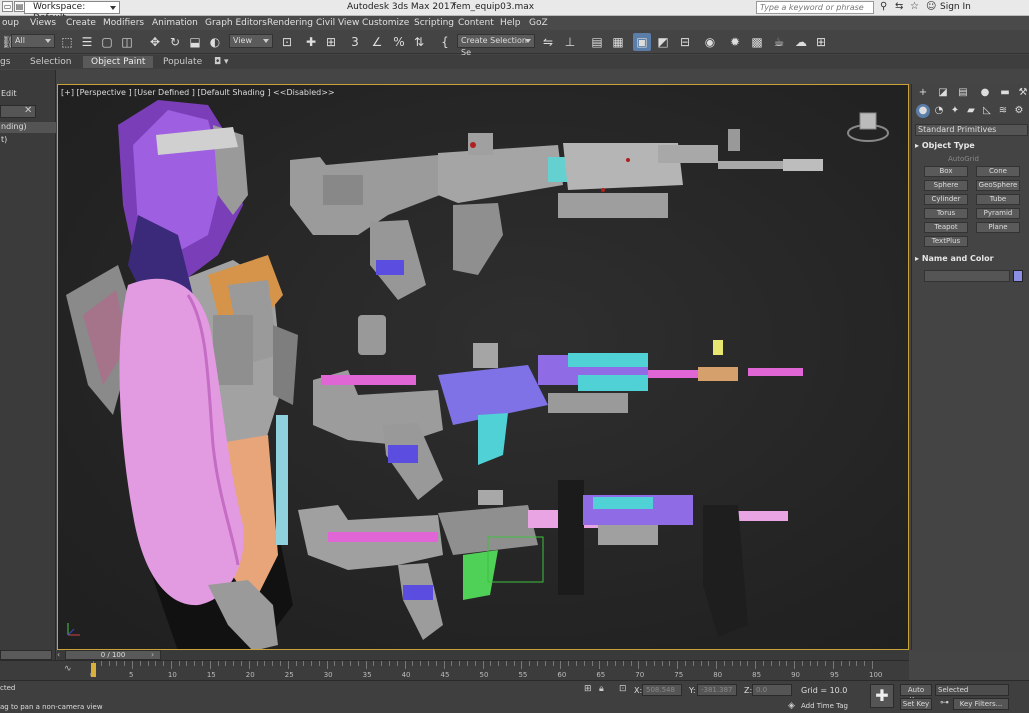  What do you see at coordinates (28, 110) in the screenshot?
I see `close-icon: ✕` at bounding box center [28, 110].